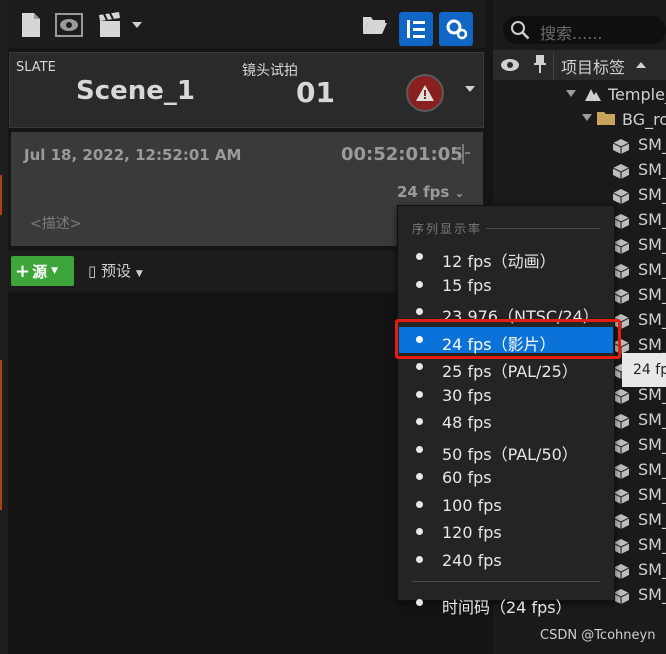  Describe the element at coordinates (644, 370) in the screenshot. I see `tooltip: 24 fps` at that location.